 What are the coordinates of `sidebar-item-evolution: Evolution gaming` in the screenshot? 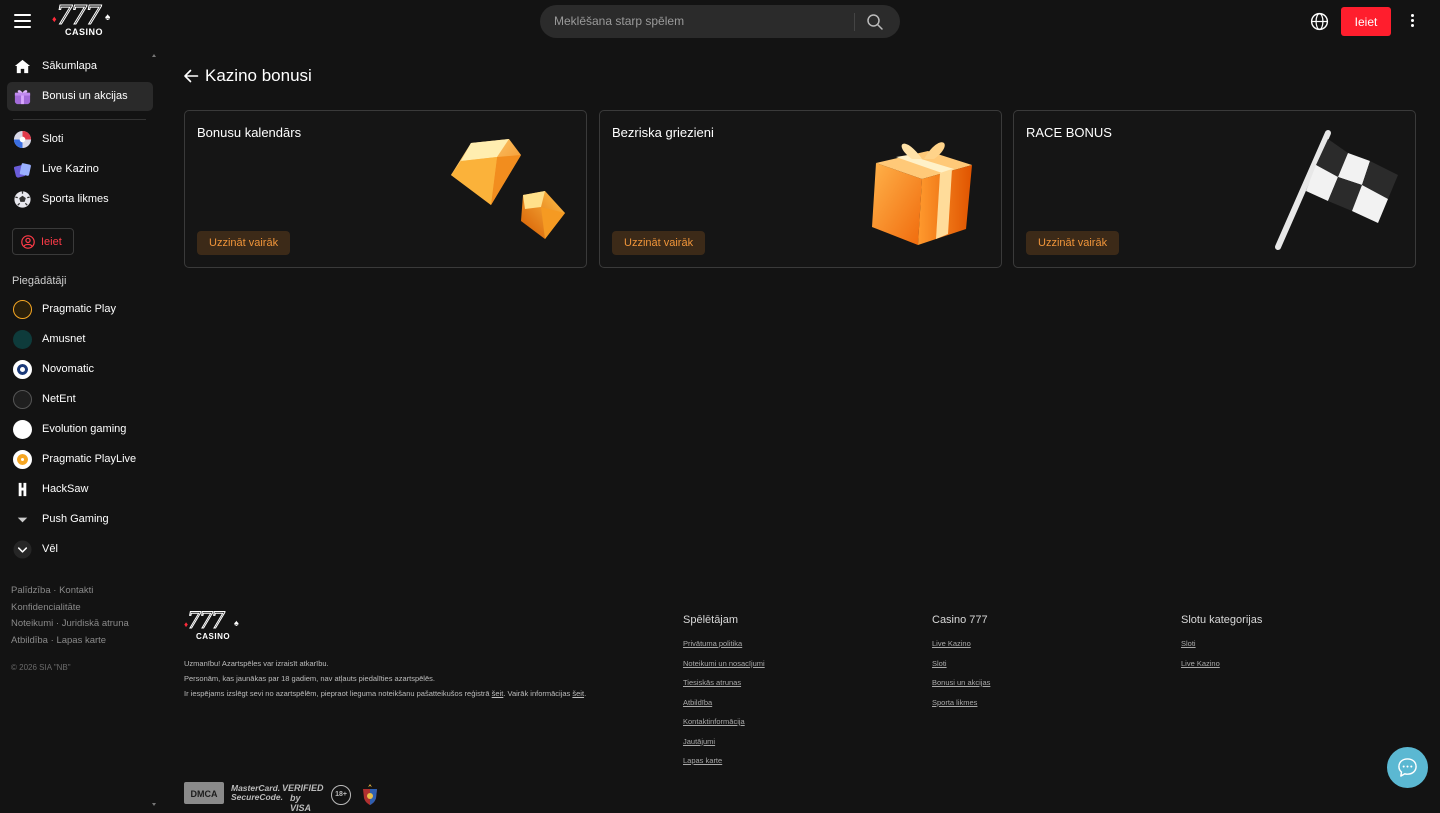 It's located at (80, 429).